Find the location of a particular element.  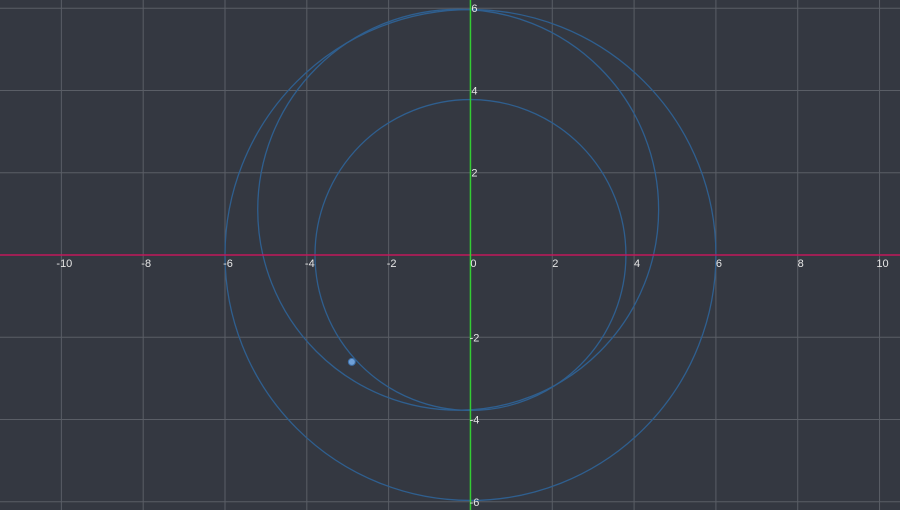

x-tick-label: 6 is located at coordinates (719, 264).